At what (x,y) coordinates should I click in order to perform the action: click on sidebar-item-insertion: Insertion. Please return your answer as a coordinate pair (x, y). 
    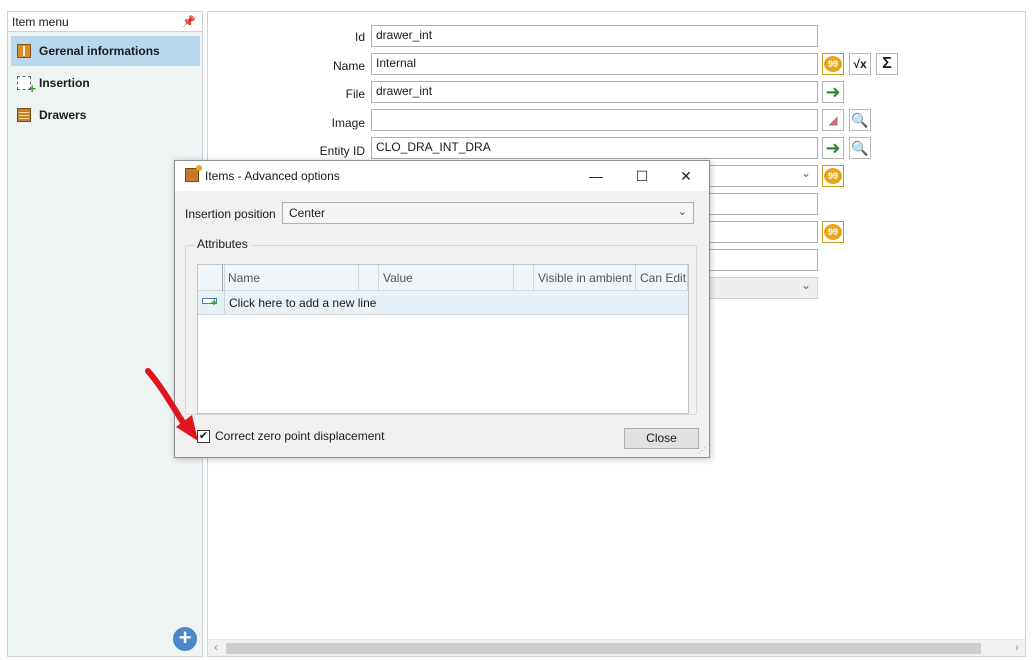
    Looking at the image, I should click on (105, 83).